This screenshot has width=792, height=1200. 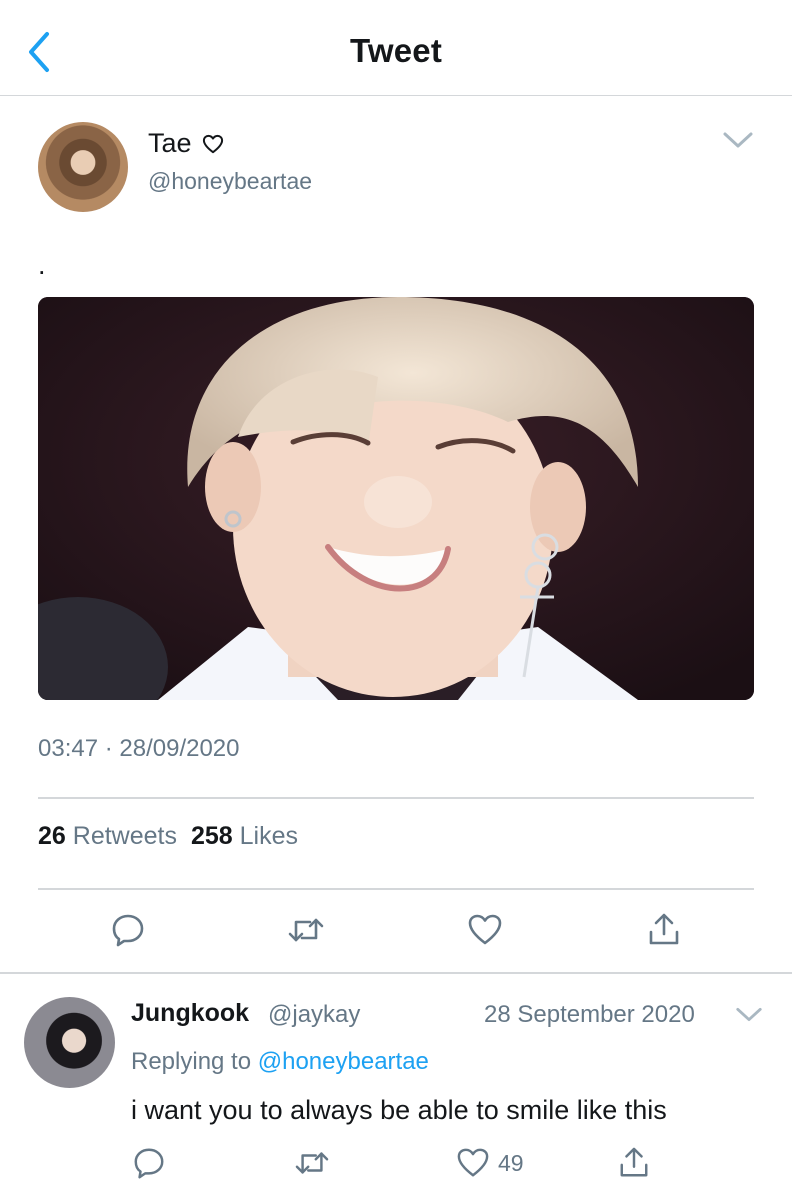 I want to click on author-name: Tae, so click(x=186, y=143).